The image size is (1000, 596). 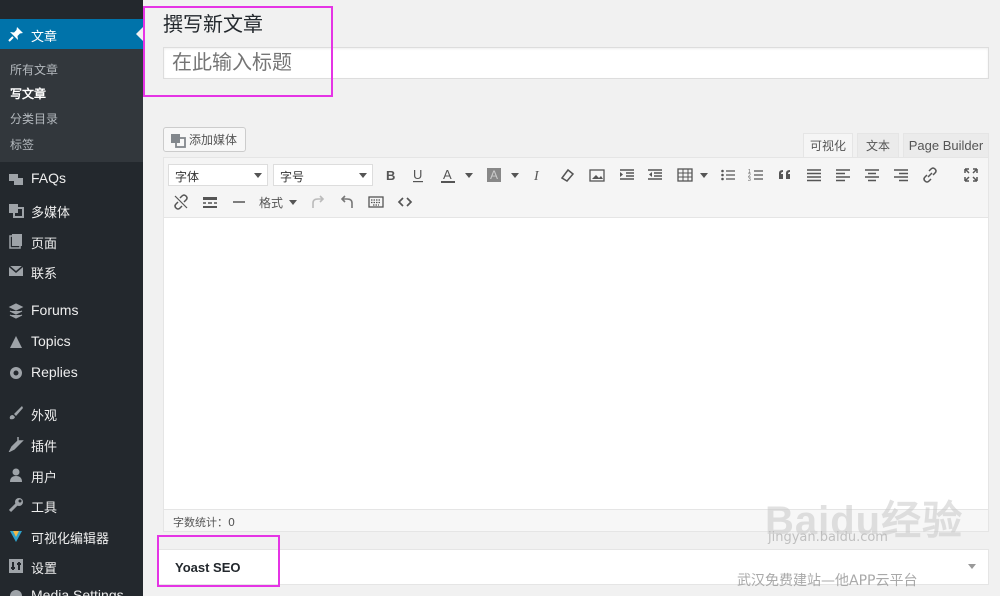 I want to click on blockquote-button, so click(x=785, y=175).